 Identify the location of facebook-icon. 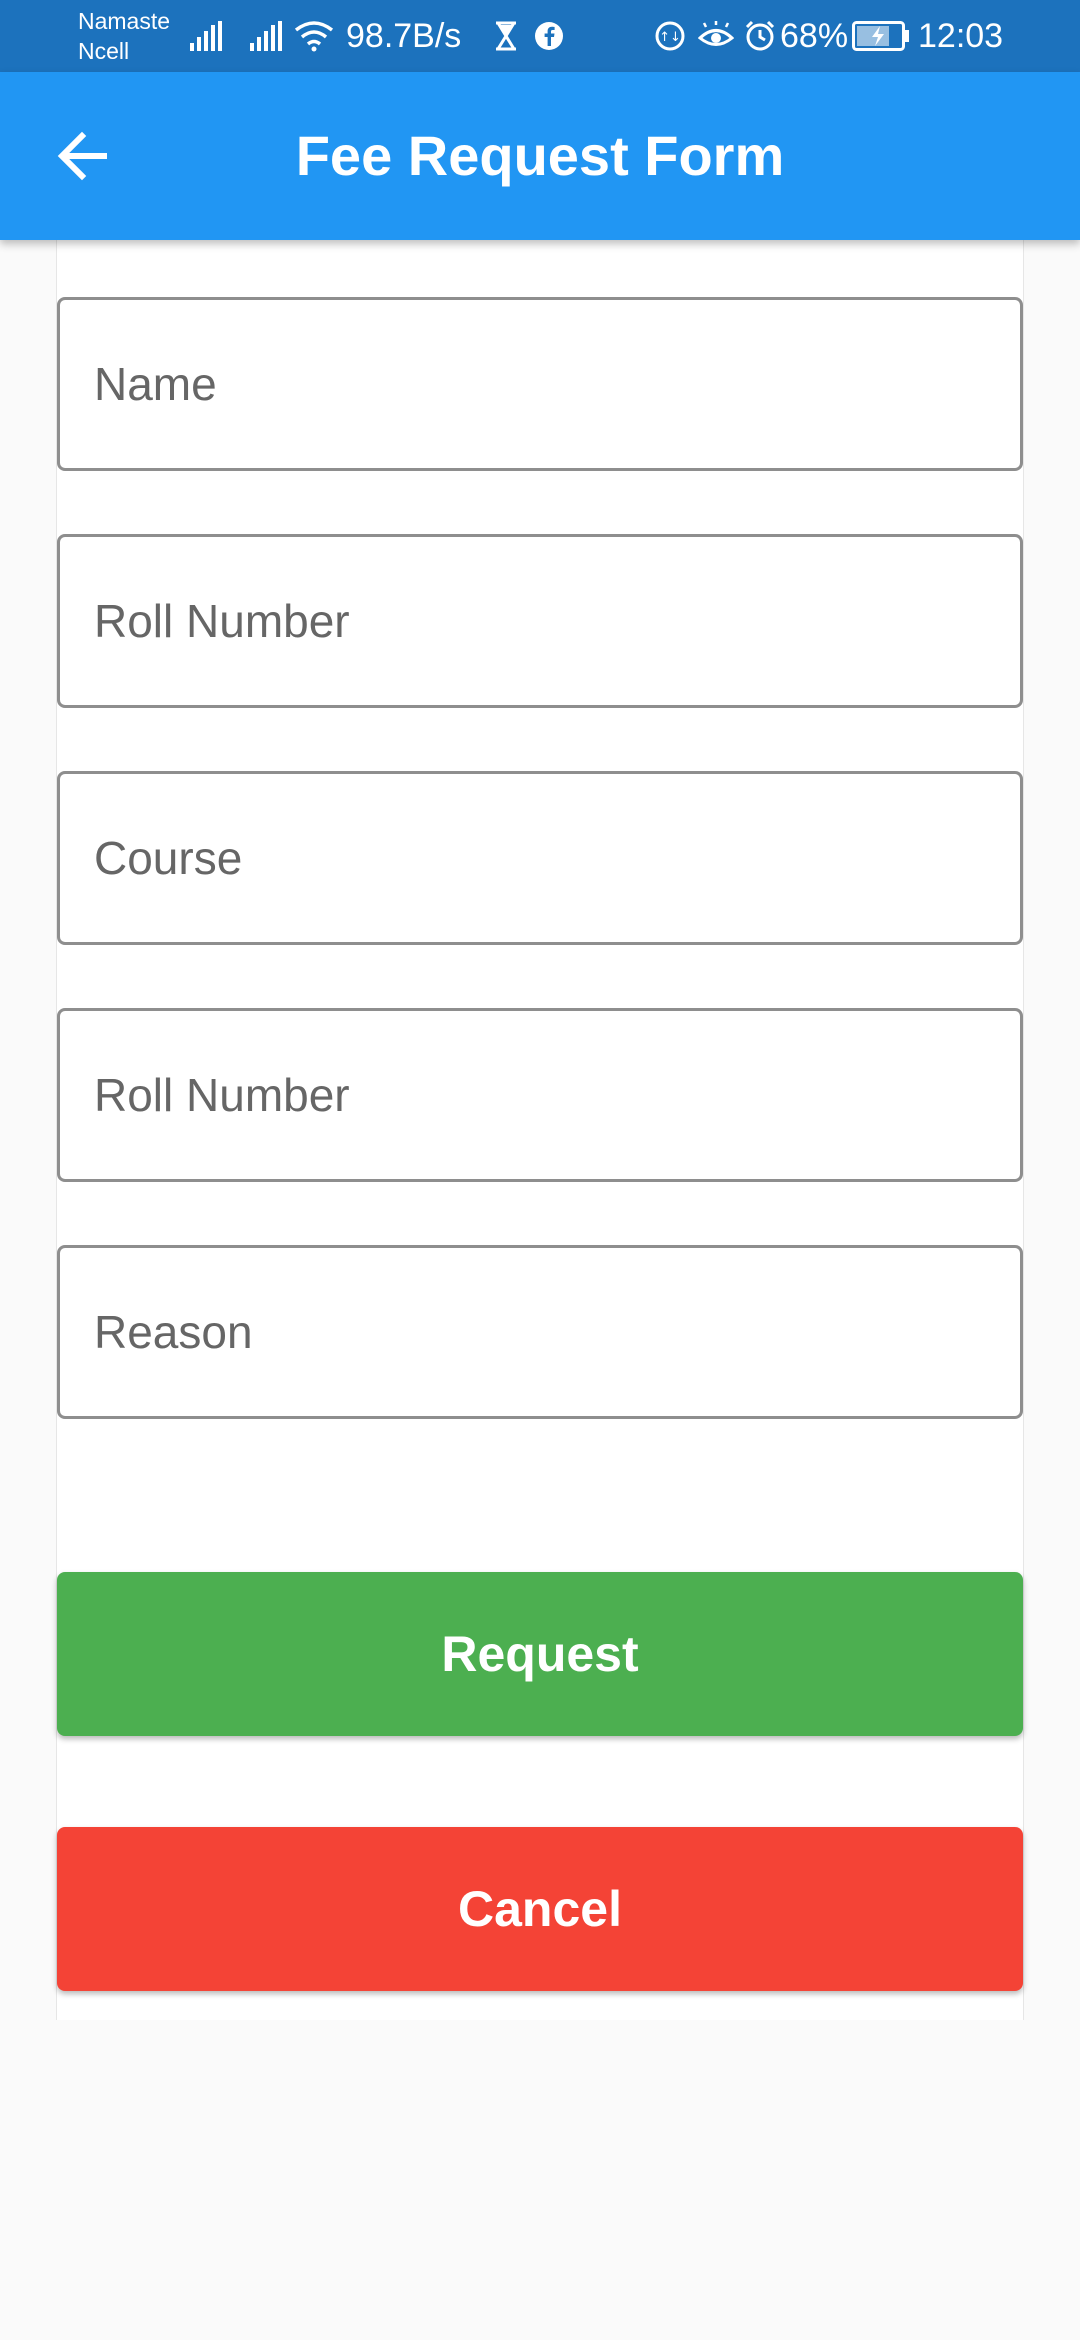
(549, 36).